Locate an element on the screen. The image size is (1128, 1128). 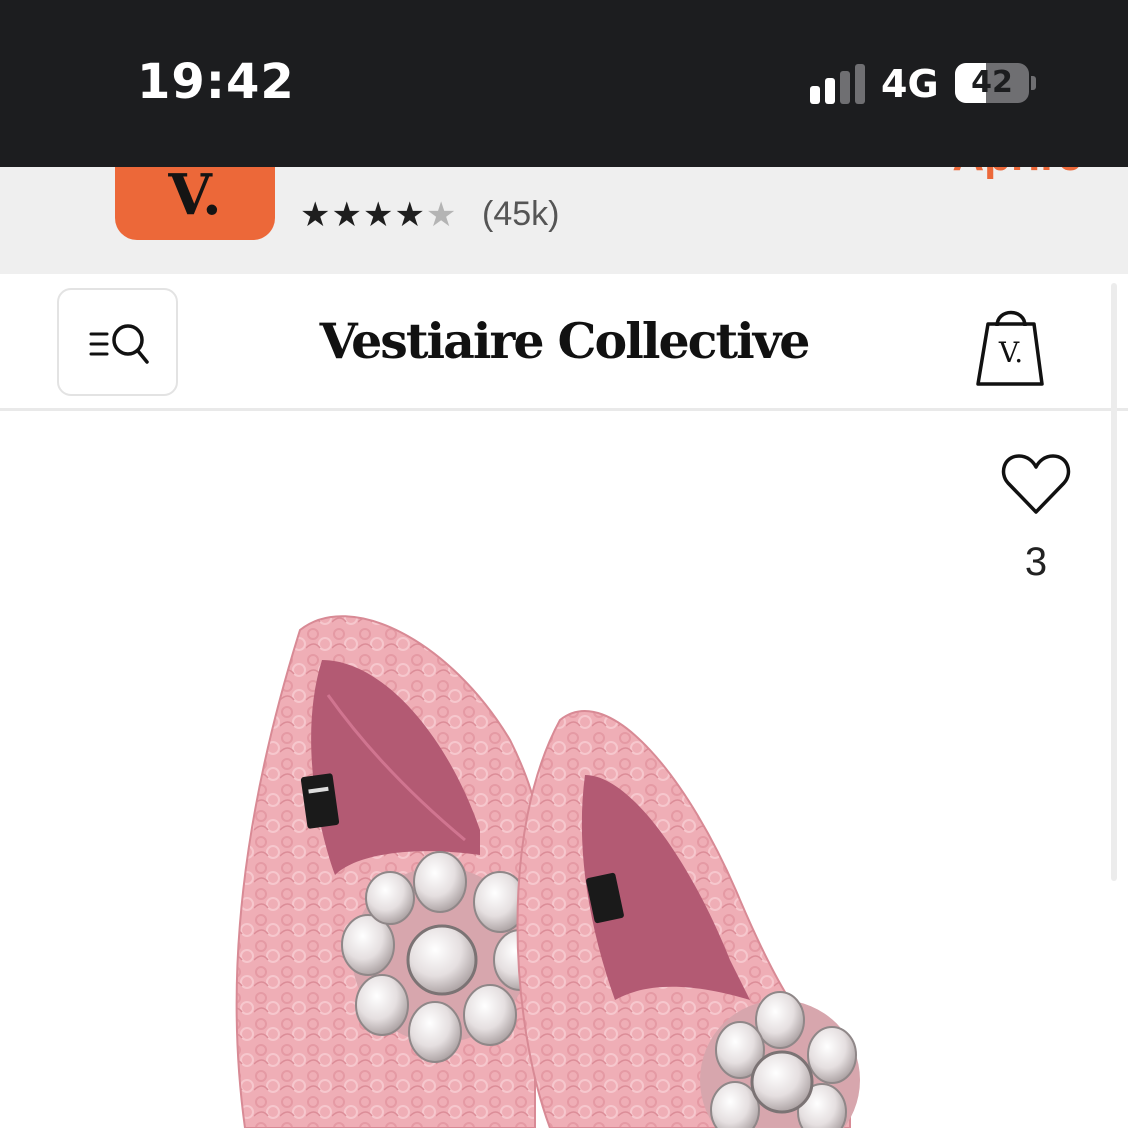
status-time: 19:42 is located at coordinates (216, 82).